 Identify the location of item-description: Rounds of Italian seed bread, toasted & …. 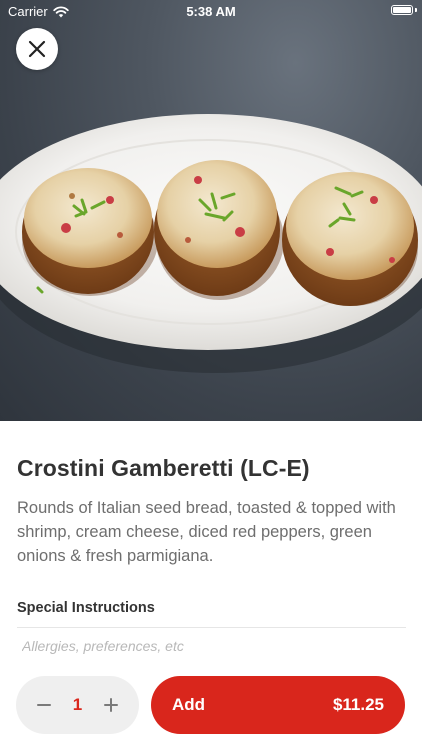
(206, 532).